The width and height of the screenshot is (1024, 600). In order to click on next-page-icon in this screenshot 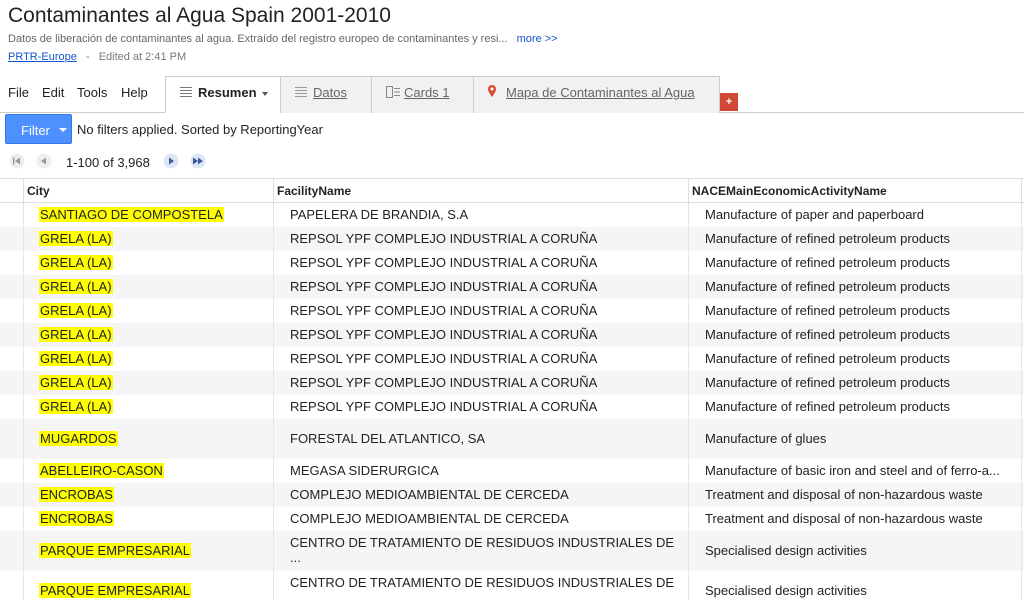, I will do `click(171, 161)`.